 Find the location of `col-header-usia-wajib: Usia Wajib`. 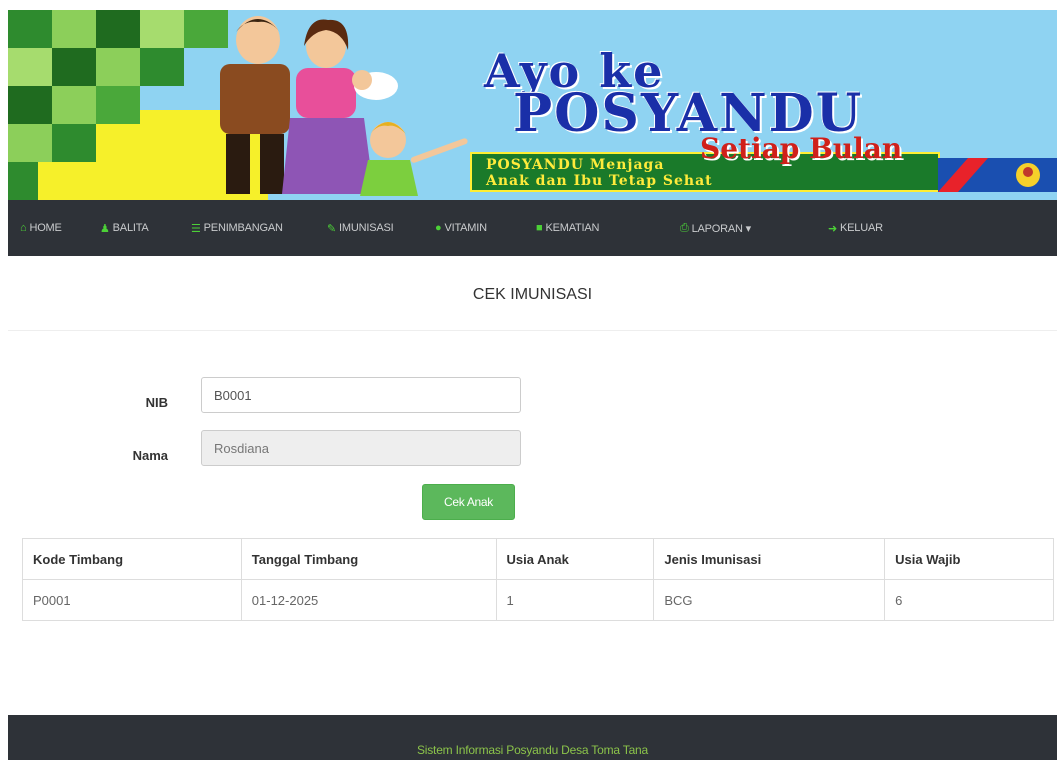

col-header-usia-wajib: Usia Wajib is located at coordinates (969, 559).